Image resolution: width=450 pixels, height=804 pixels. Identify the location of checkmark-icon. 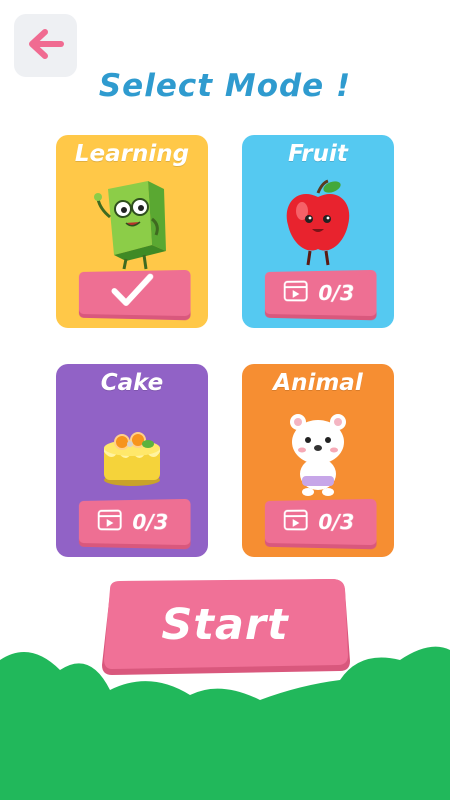
(133, 293).